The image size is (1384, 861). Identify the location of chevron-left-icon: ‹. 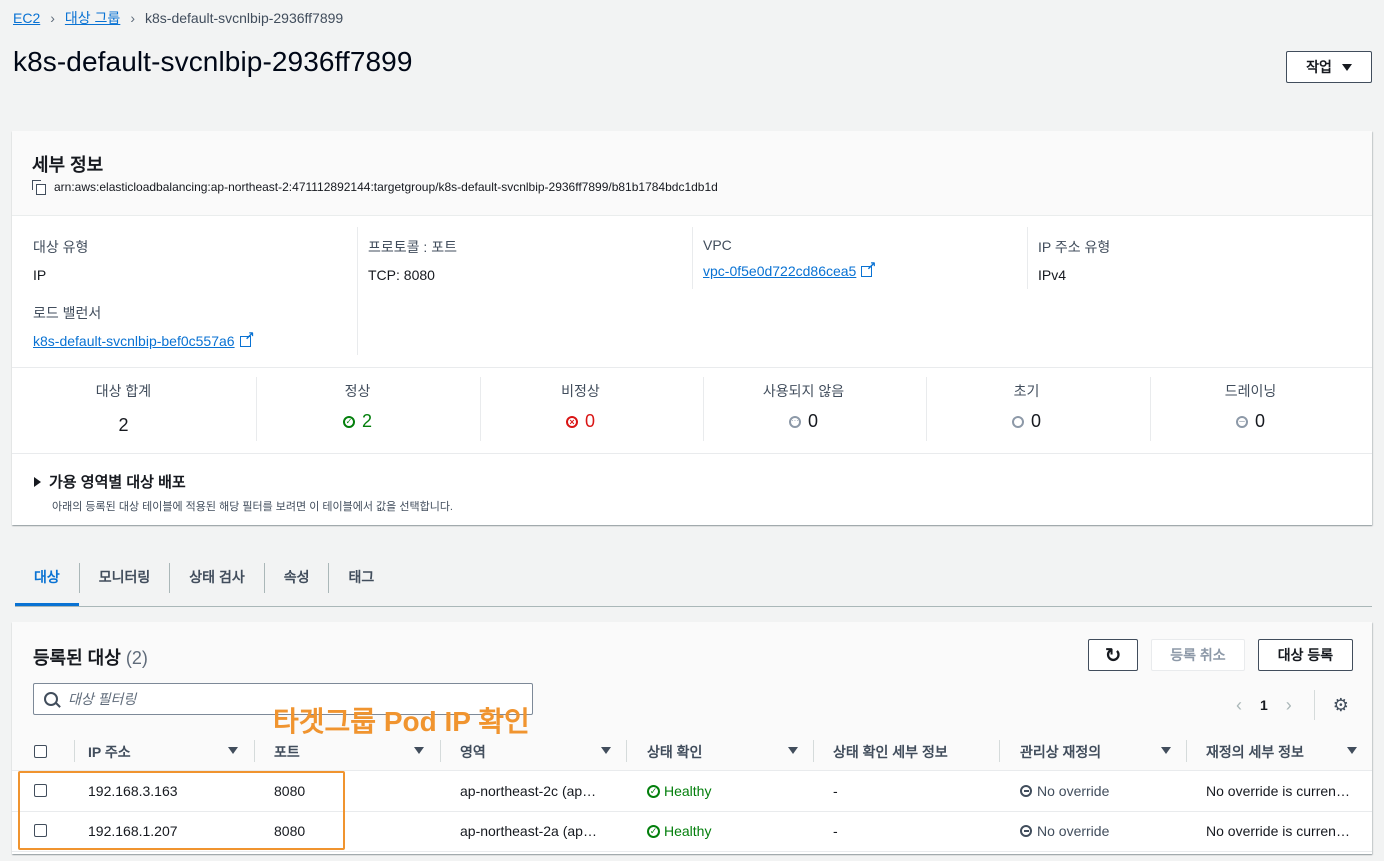
(1239, 705).